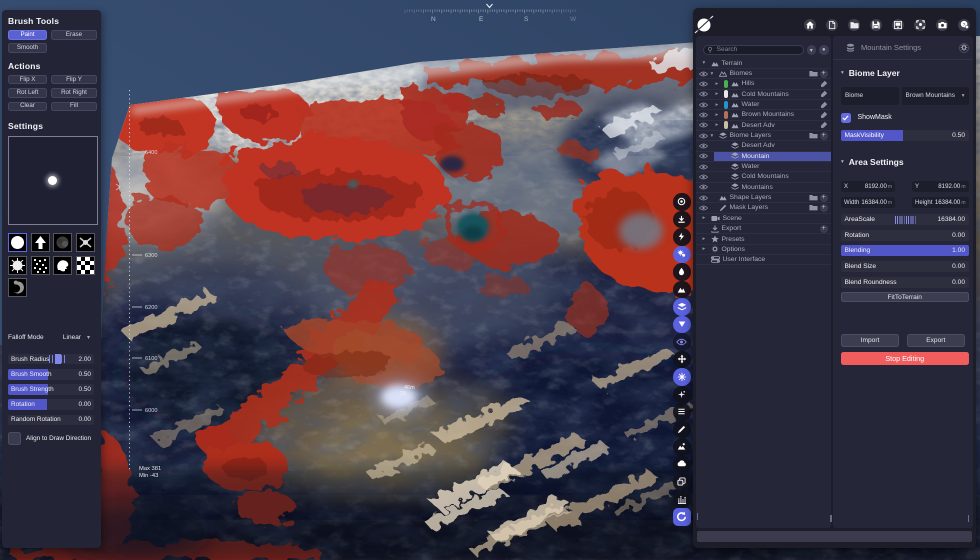 This screenshot has width=980, height=560. What do you see at coordinates (573, 19) in the screenshot?
I see `svg-text: W` at bounding box center [573, 19].